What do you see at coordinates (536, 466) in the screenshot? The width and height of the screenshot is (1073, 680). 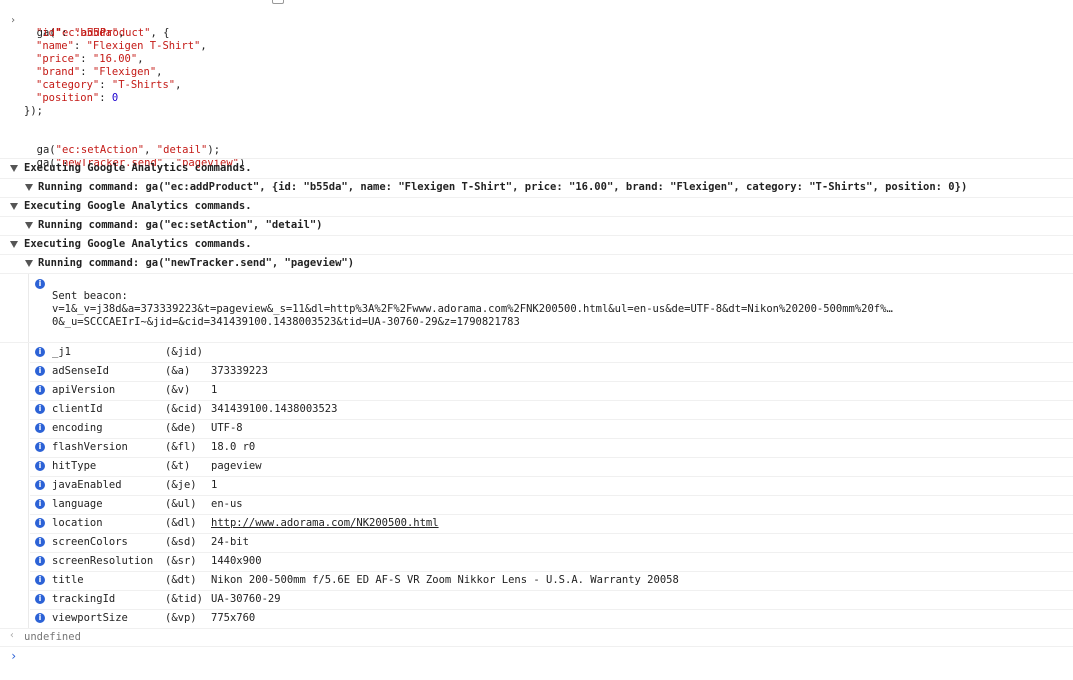 I see `field-row: i hitType (&t) pageview` at bounding box center [536, 466].